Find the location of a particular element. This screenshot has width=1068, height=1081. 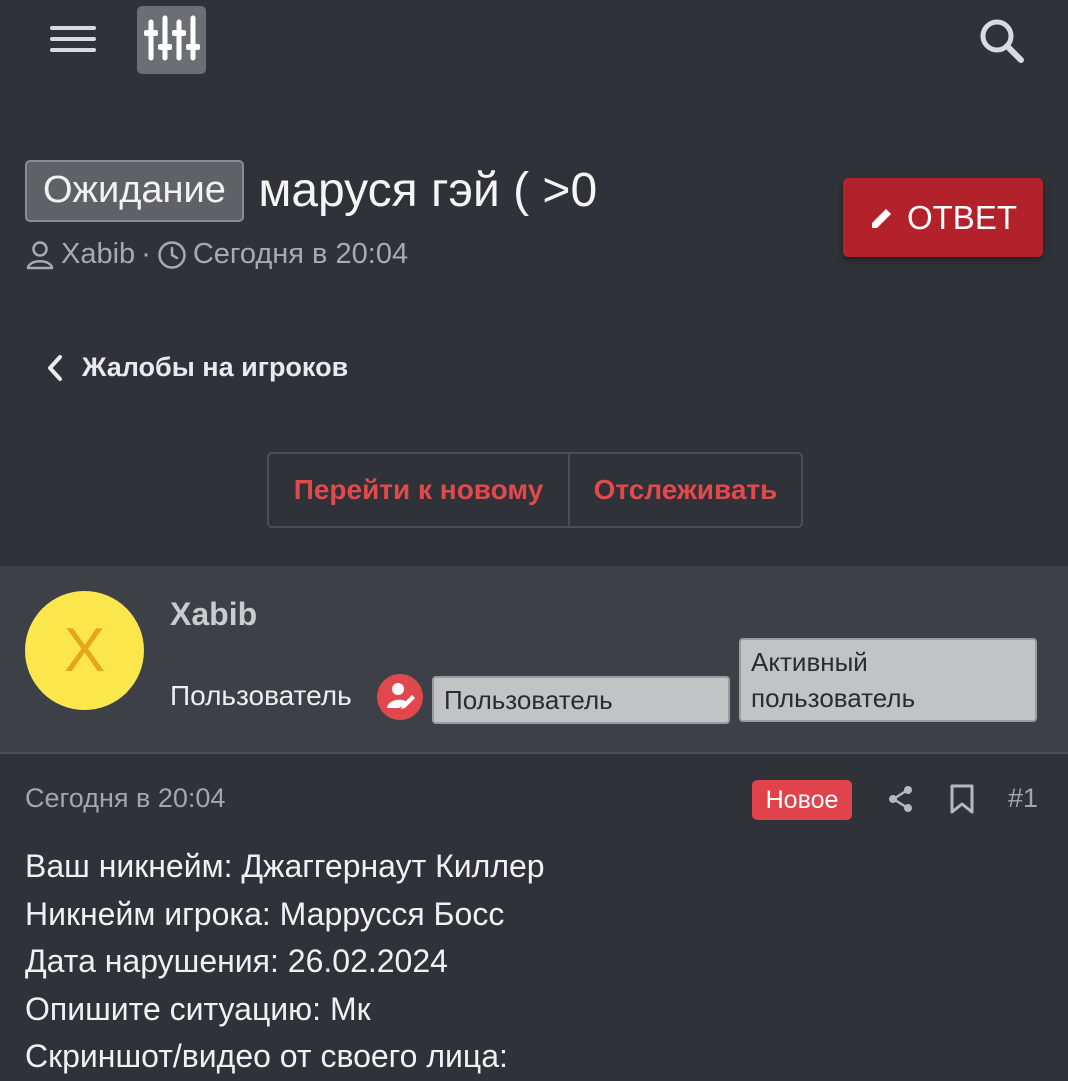

top-bar is located at coordinates (534, 40).